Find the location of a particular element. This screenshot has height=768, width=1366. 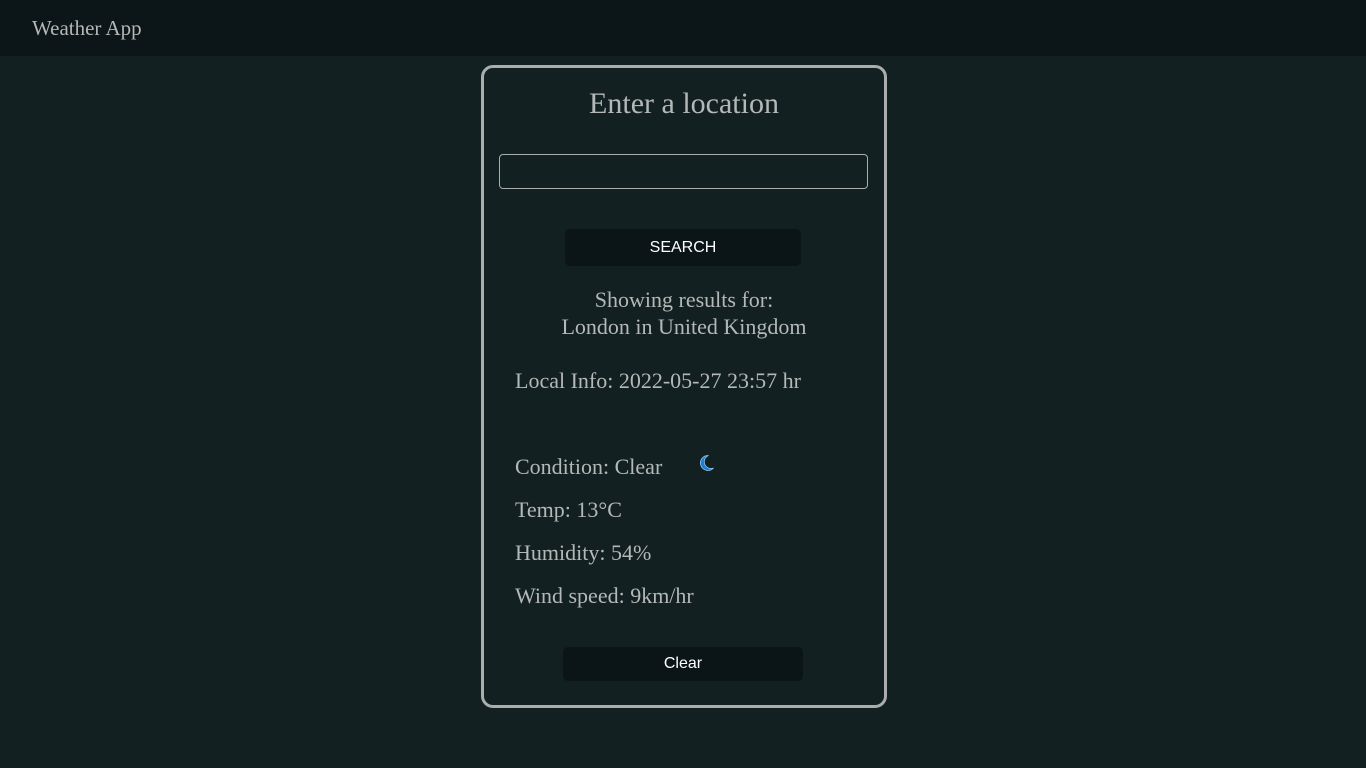

top-nav-bar: Weather App is located at coordinates (683, 28).